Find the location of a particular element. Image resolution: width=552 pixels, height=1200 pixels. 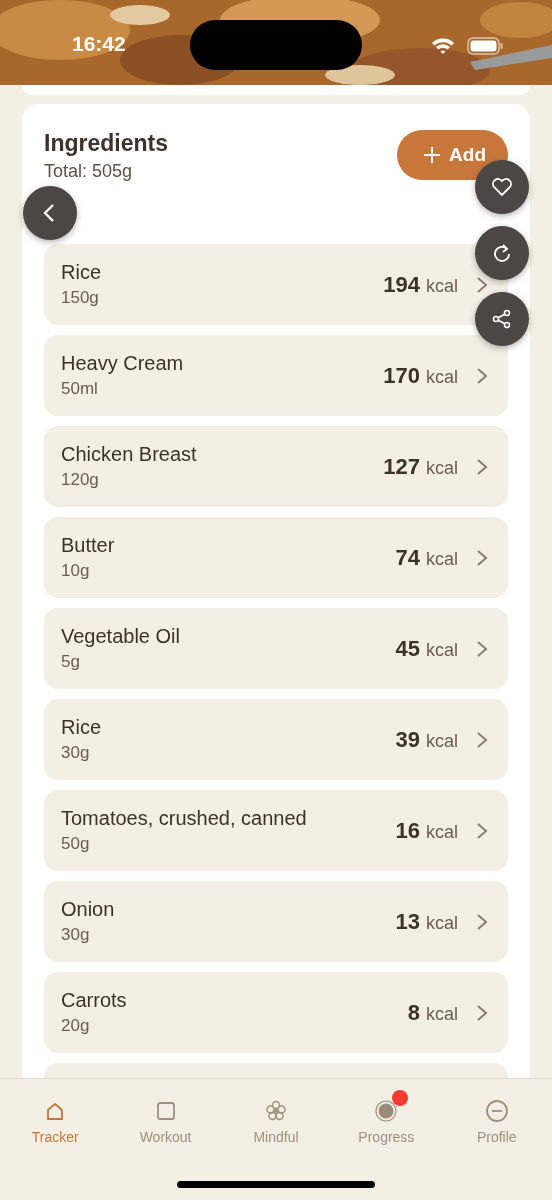

ingredient-name: Onion is located at coordinates (88, 909).